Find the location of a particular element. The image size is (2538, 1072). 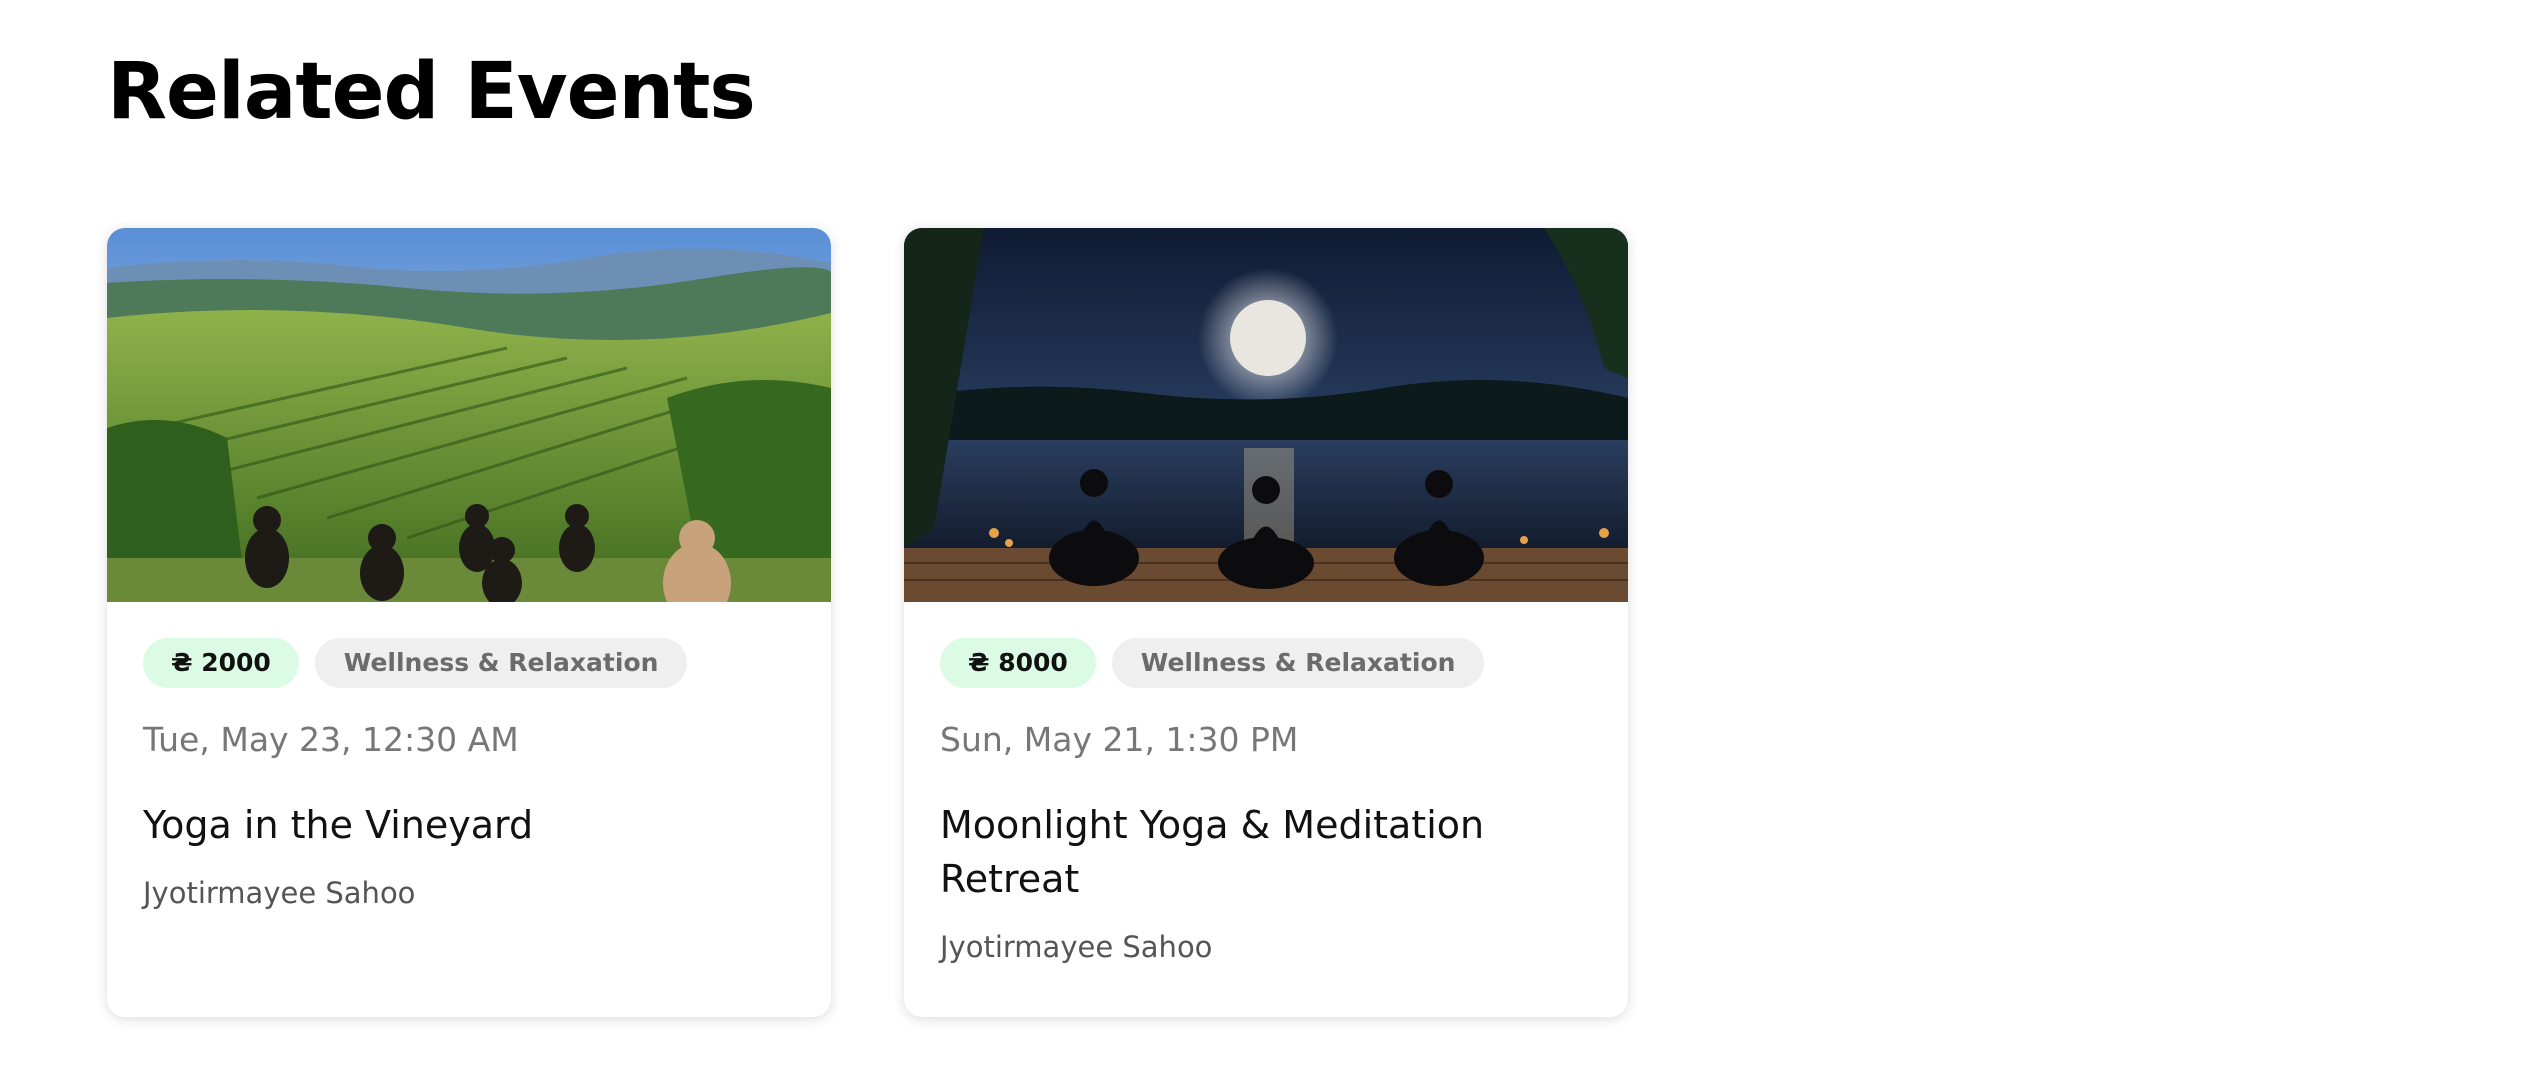

event-tags: ₴ 8000 Wellness & Relaxation is located at coordinates (1266, 663).